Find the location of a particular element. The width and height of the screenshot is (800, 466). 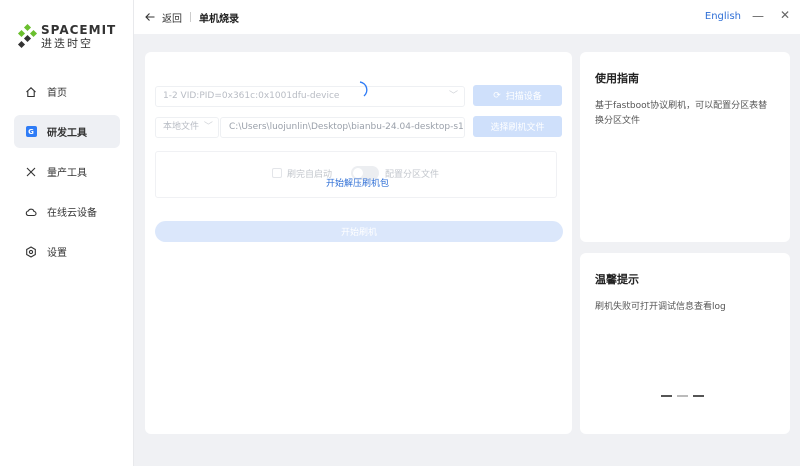

tips-title: 温馨提示 is located at coordinates (617, 279).